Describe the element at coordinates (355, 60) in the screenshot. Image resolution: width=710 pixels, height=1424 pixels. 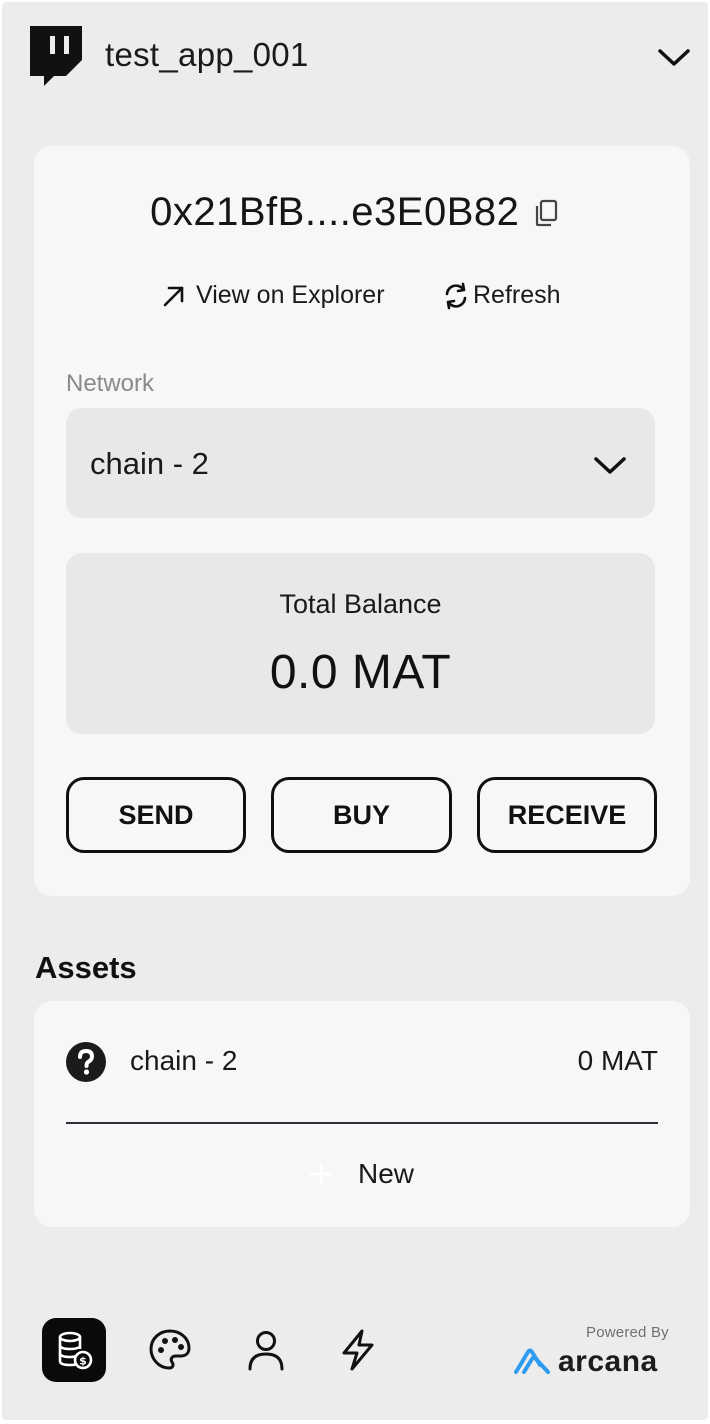
I see `header: test_app_001` at that location.